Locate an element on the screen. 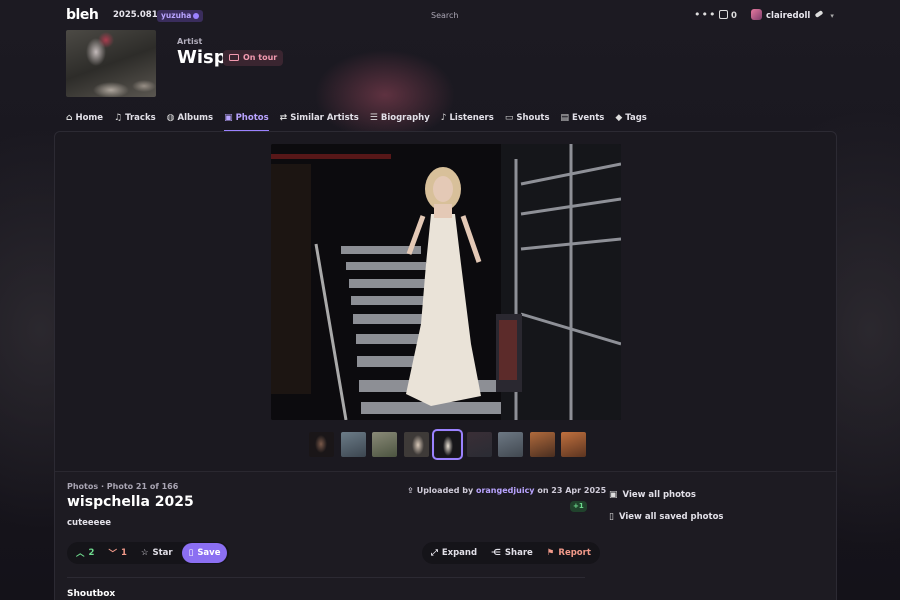 The image size is (900, 600). avatar is located at coordinates (756, 14).